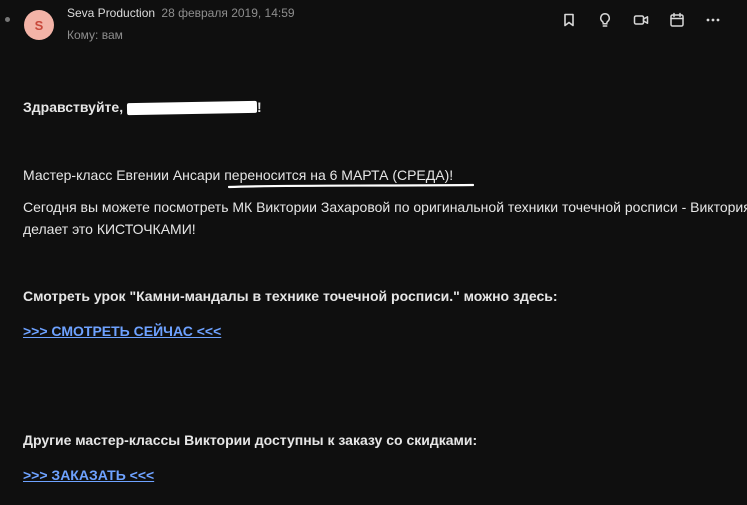 Image resolution: width=747 pixels, height=505 pixels. I want to click on calendar-icon, so click(677, 19).